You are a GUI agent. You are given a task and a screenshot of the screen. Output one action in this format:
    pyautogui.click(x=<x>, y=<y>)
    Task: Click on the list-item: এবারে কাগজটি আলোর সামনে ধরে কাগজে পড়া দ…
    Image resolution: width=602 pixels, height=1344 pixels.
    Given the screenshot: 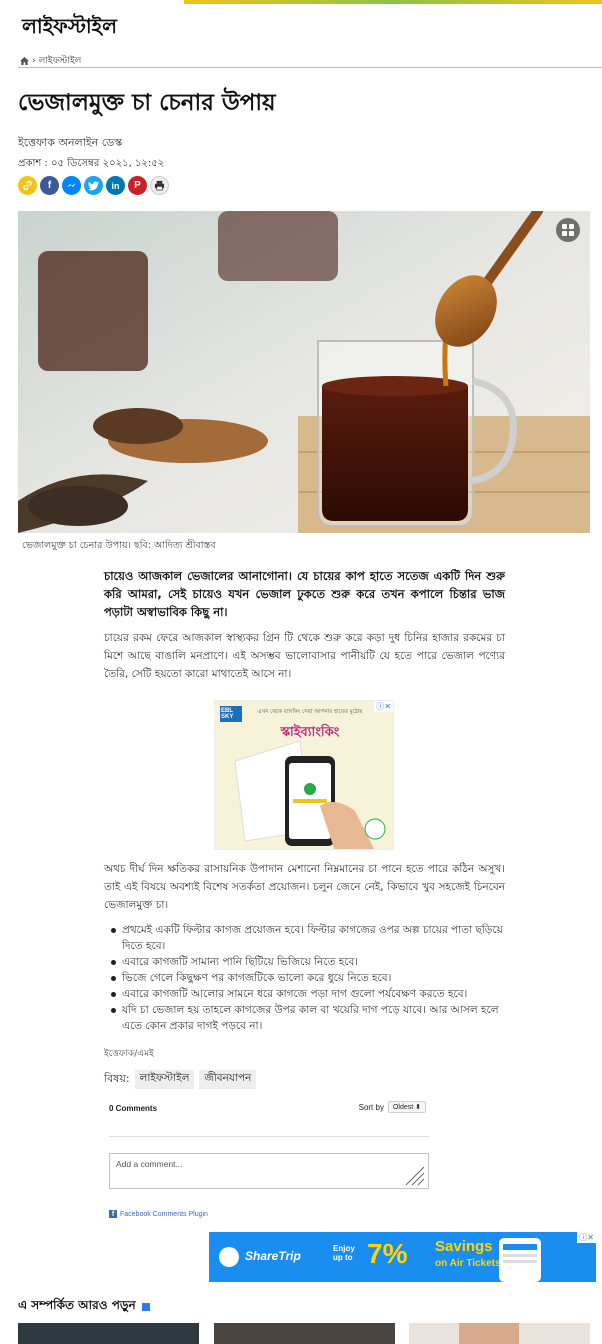 What is the action you would take?
    pyautogui.click(x=304, y=994)
    